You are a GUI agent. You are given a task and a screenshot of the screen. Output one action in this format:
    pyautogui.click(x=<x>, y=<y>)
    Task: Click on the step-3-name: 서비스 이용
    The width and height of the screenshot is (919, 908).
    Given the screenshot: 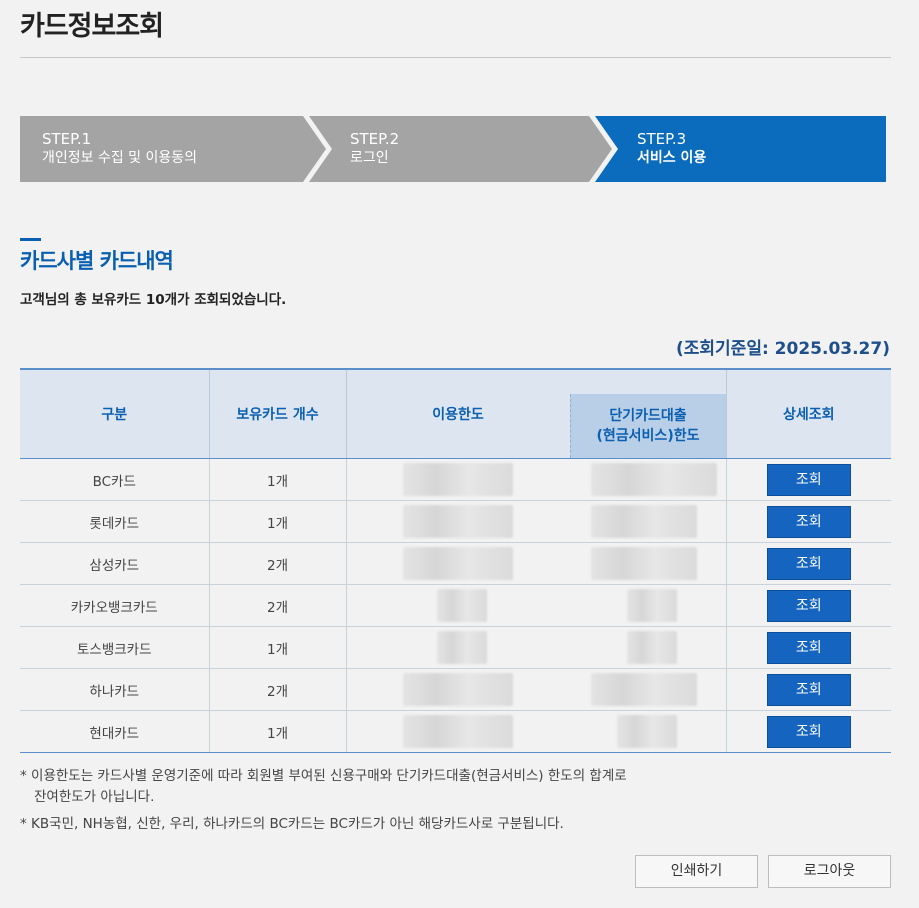 What is the action you would take?
    pyautogui.click(x=672, y=158)
    